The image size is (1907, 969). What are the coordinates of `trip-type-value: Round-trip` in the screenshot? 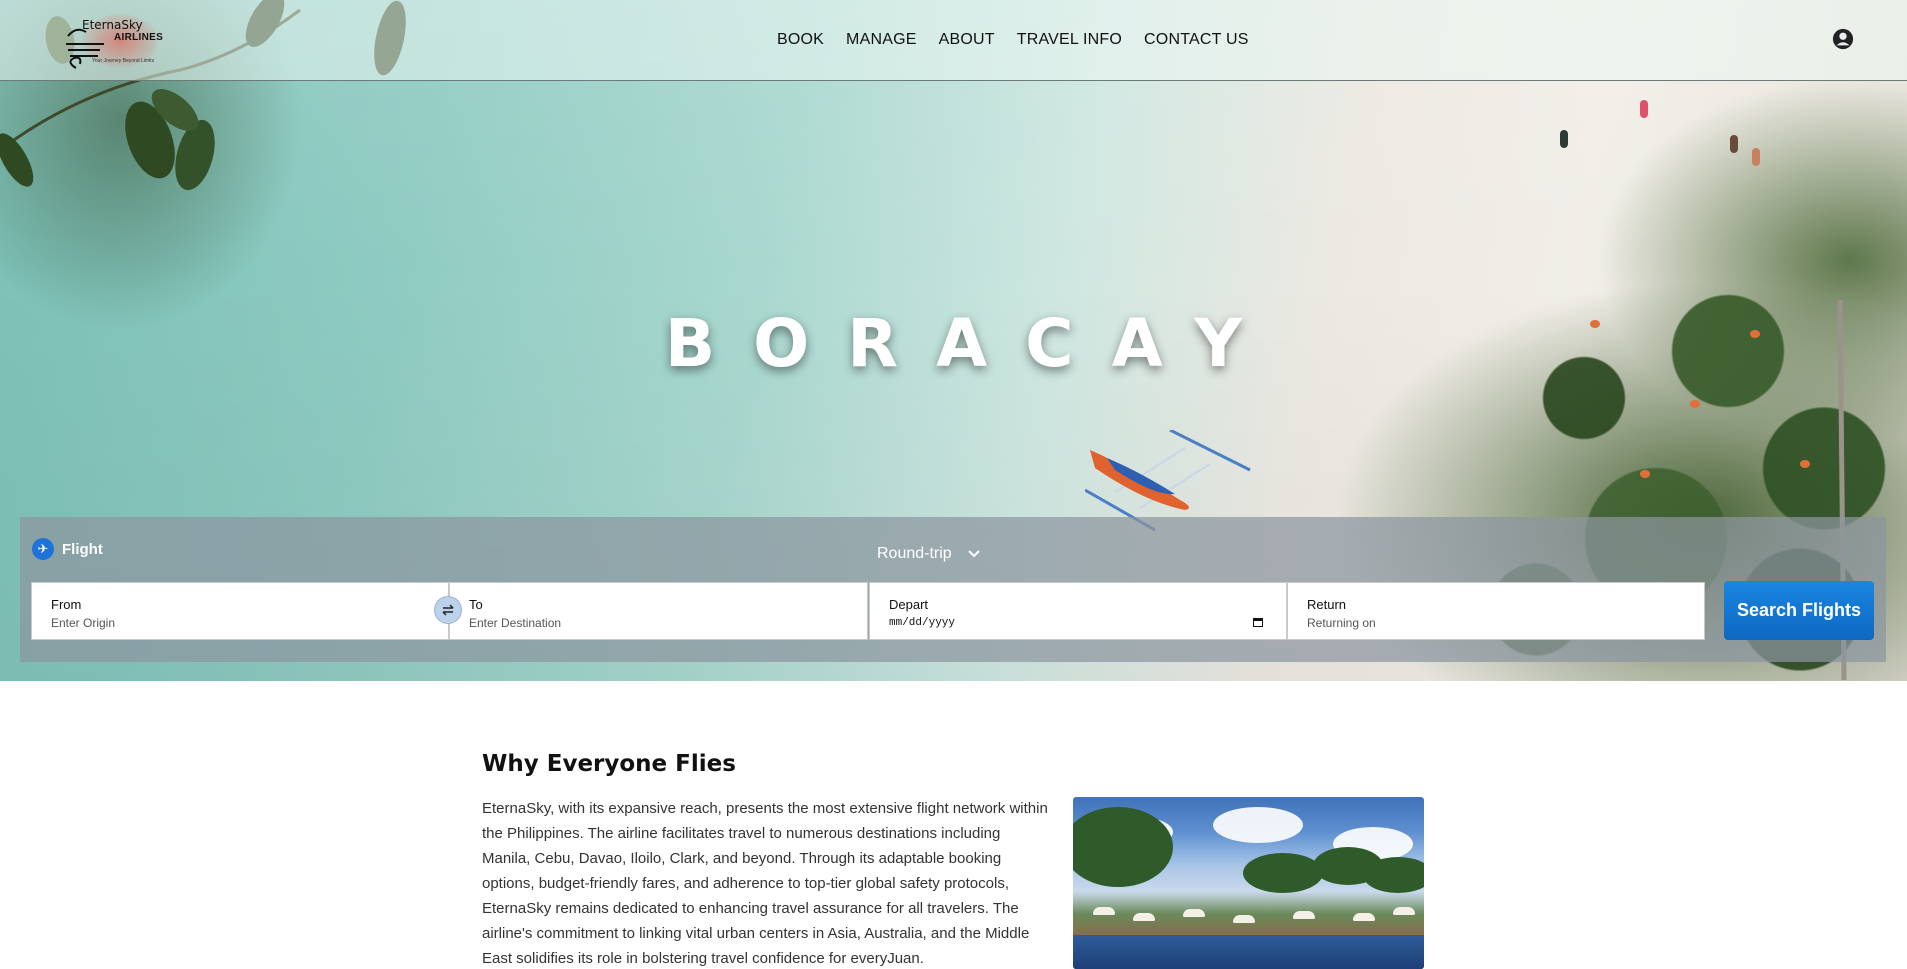 It's located at (914, 553).